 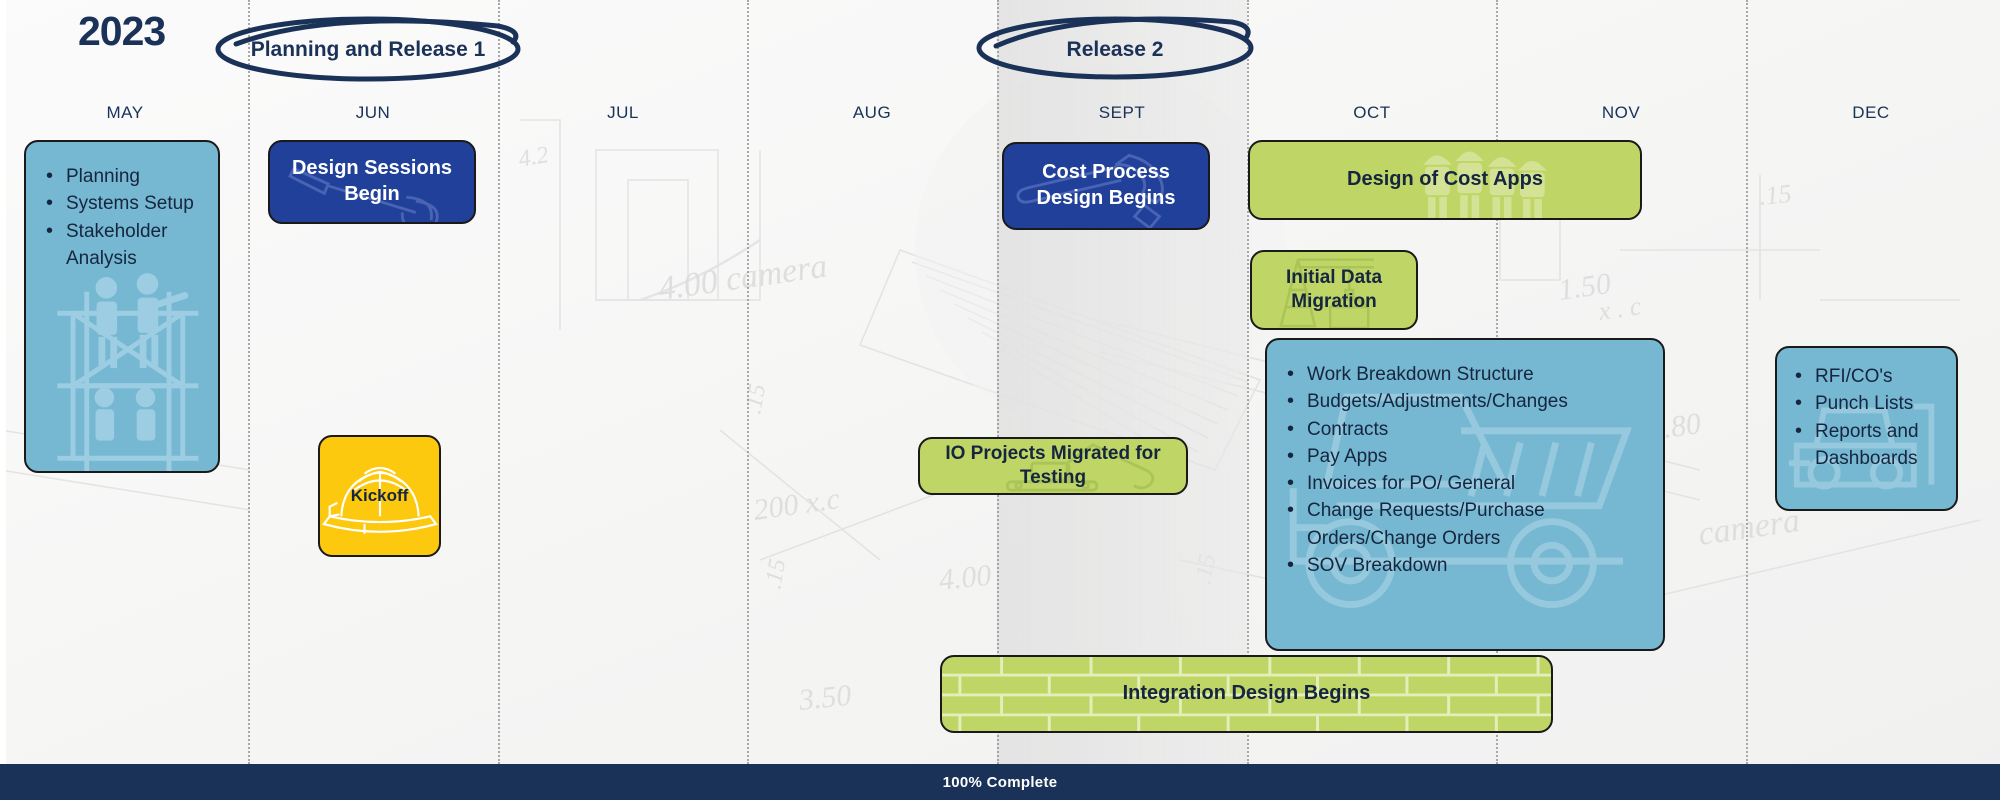 I want to click on list-item: Planning, so click(x=125, y=176).